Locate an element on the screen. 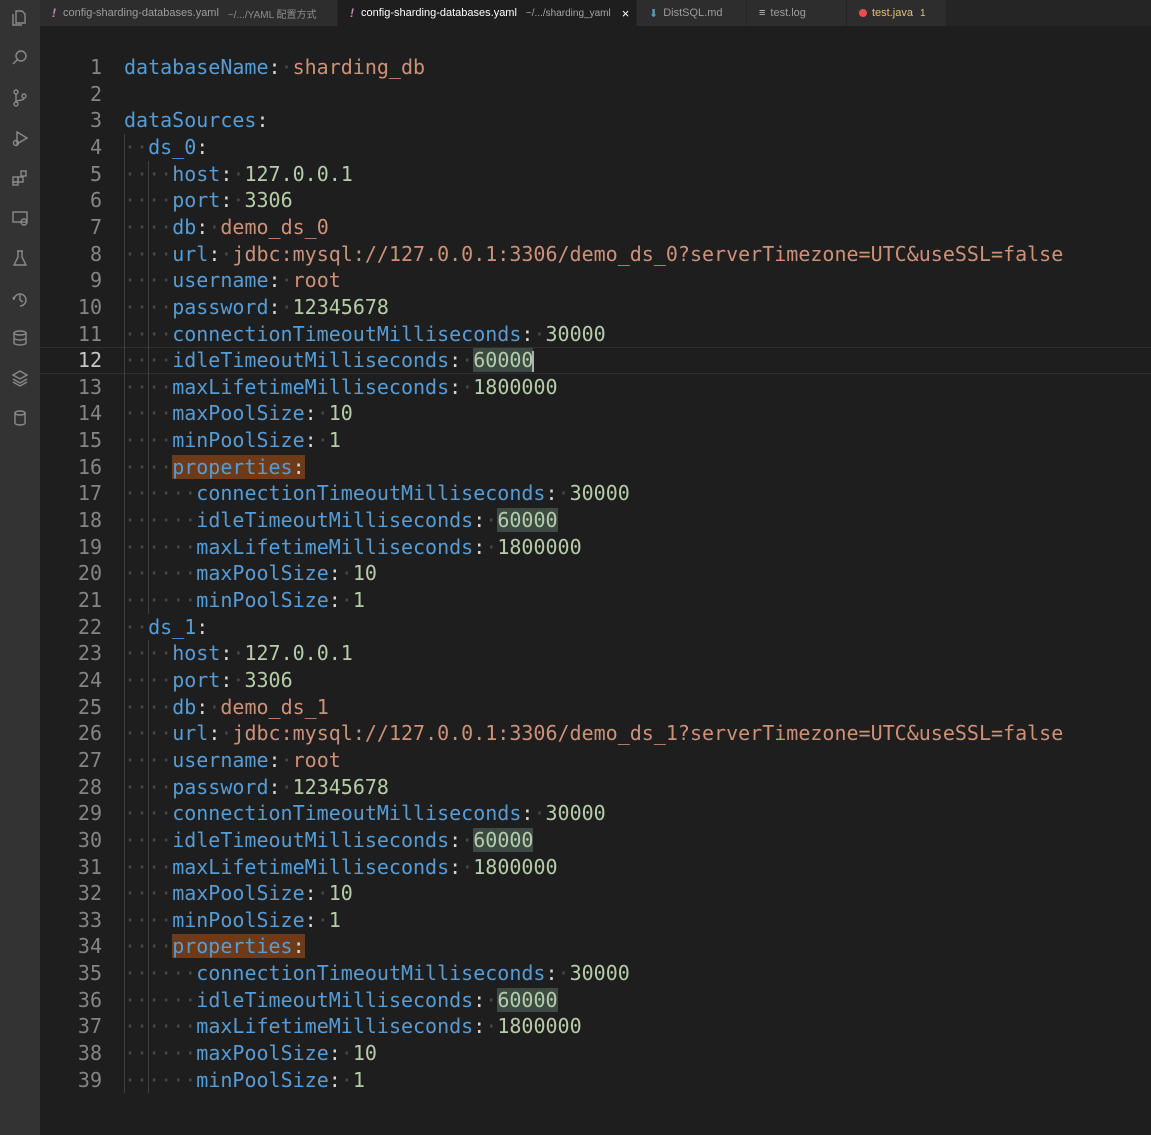  code-line: 39 ······minPoolSize:·1 is located at coordinates (595, 1080).